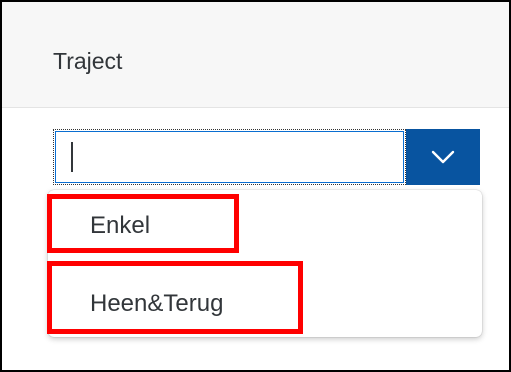  Describe the element at coordinates (265, 226) in the screenshot. I see `option-enkel: Enkel` at that location.